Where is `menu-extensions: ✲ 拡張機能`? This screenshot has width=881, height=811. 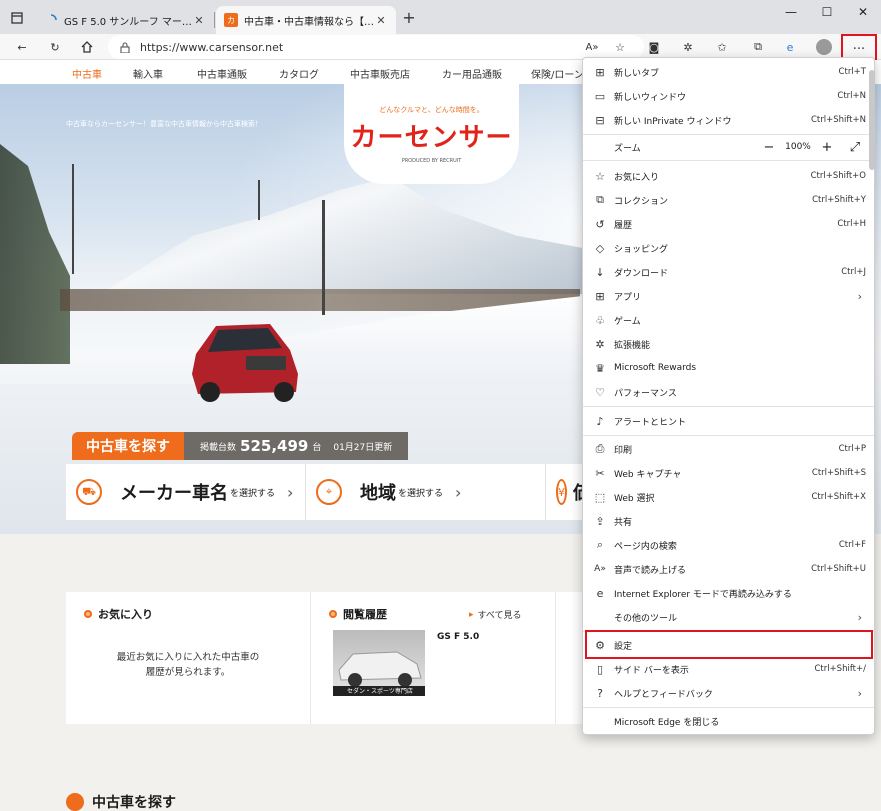
menu-extensions: ✲ 拡張機能 is located at coordinates (728, 344).